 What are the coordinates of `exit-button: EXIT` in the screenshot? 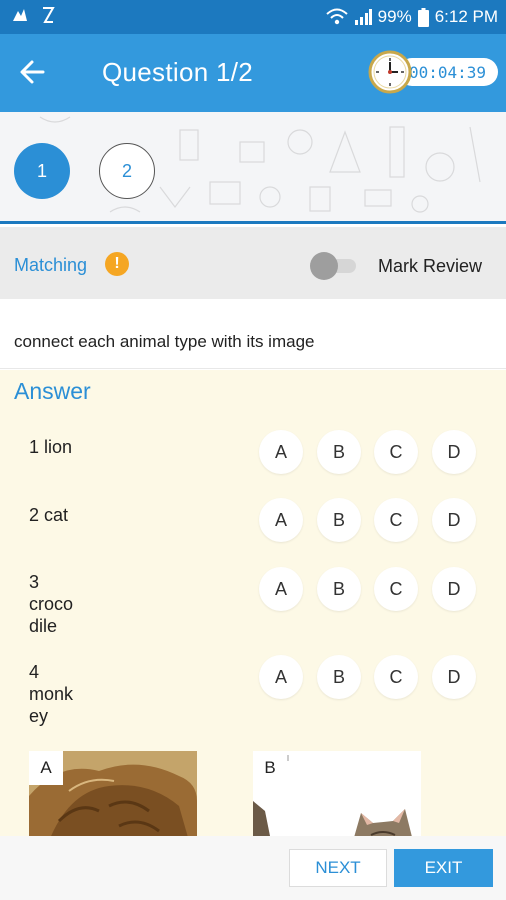 It's located at (443, 868).